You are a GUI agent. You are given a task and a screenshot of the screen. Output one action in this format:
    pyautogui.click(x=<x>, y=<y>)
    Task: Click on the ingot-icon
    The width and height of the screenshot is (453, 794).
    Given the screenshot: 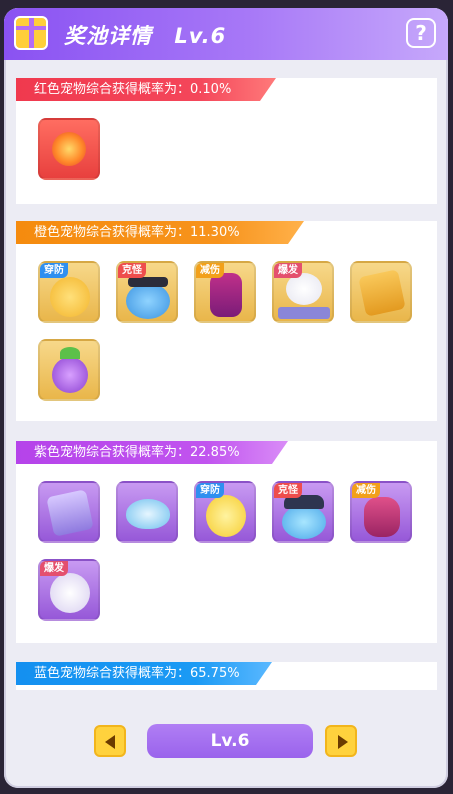 What is the action you would take?
    pyautogui.click(x=147, y=512)
    